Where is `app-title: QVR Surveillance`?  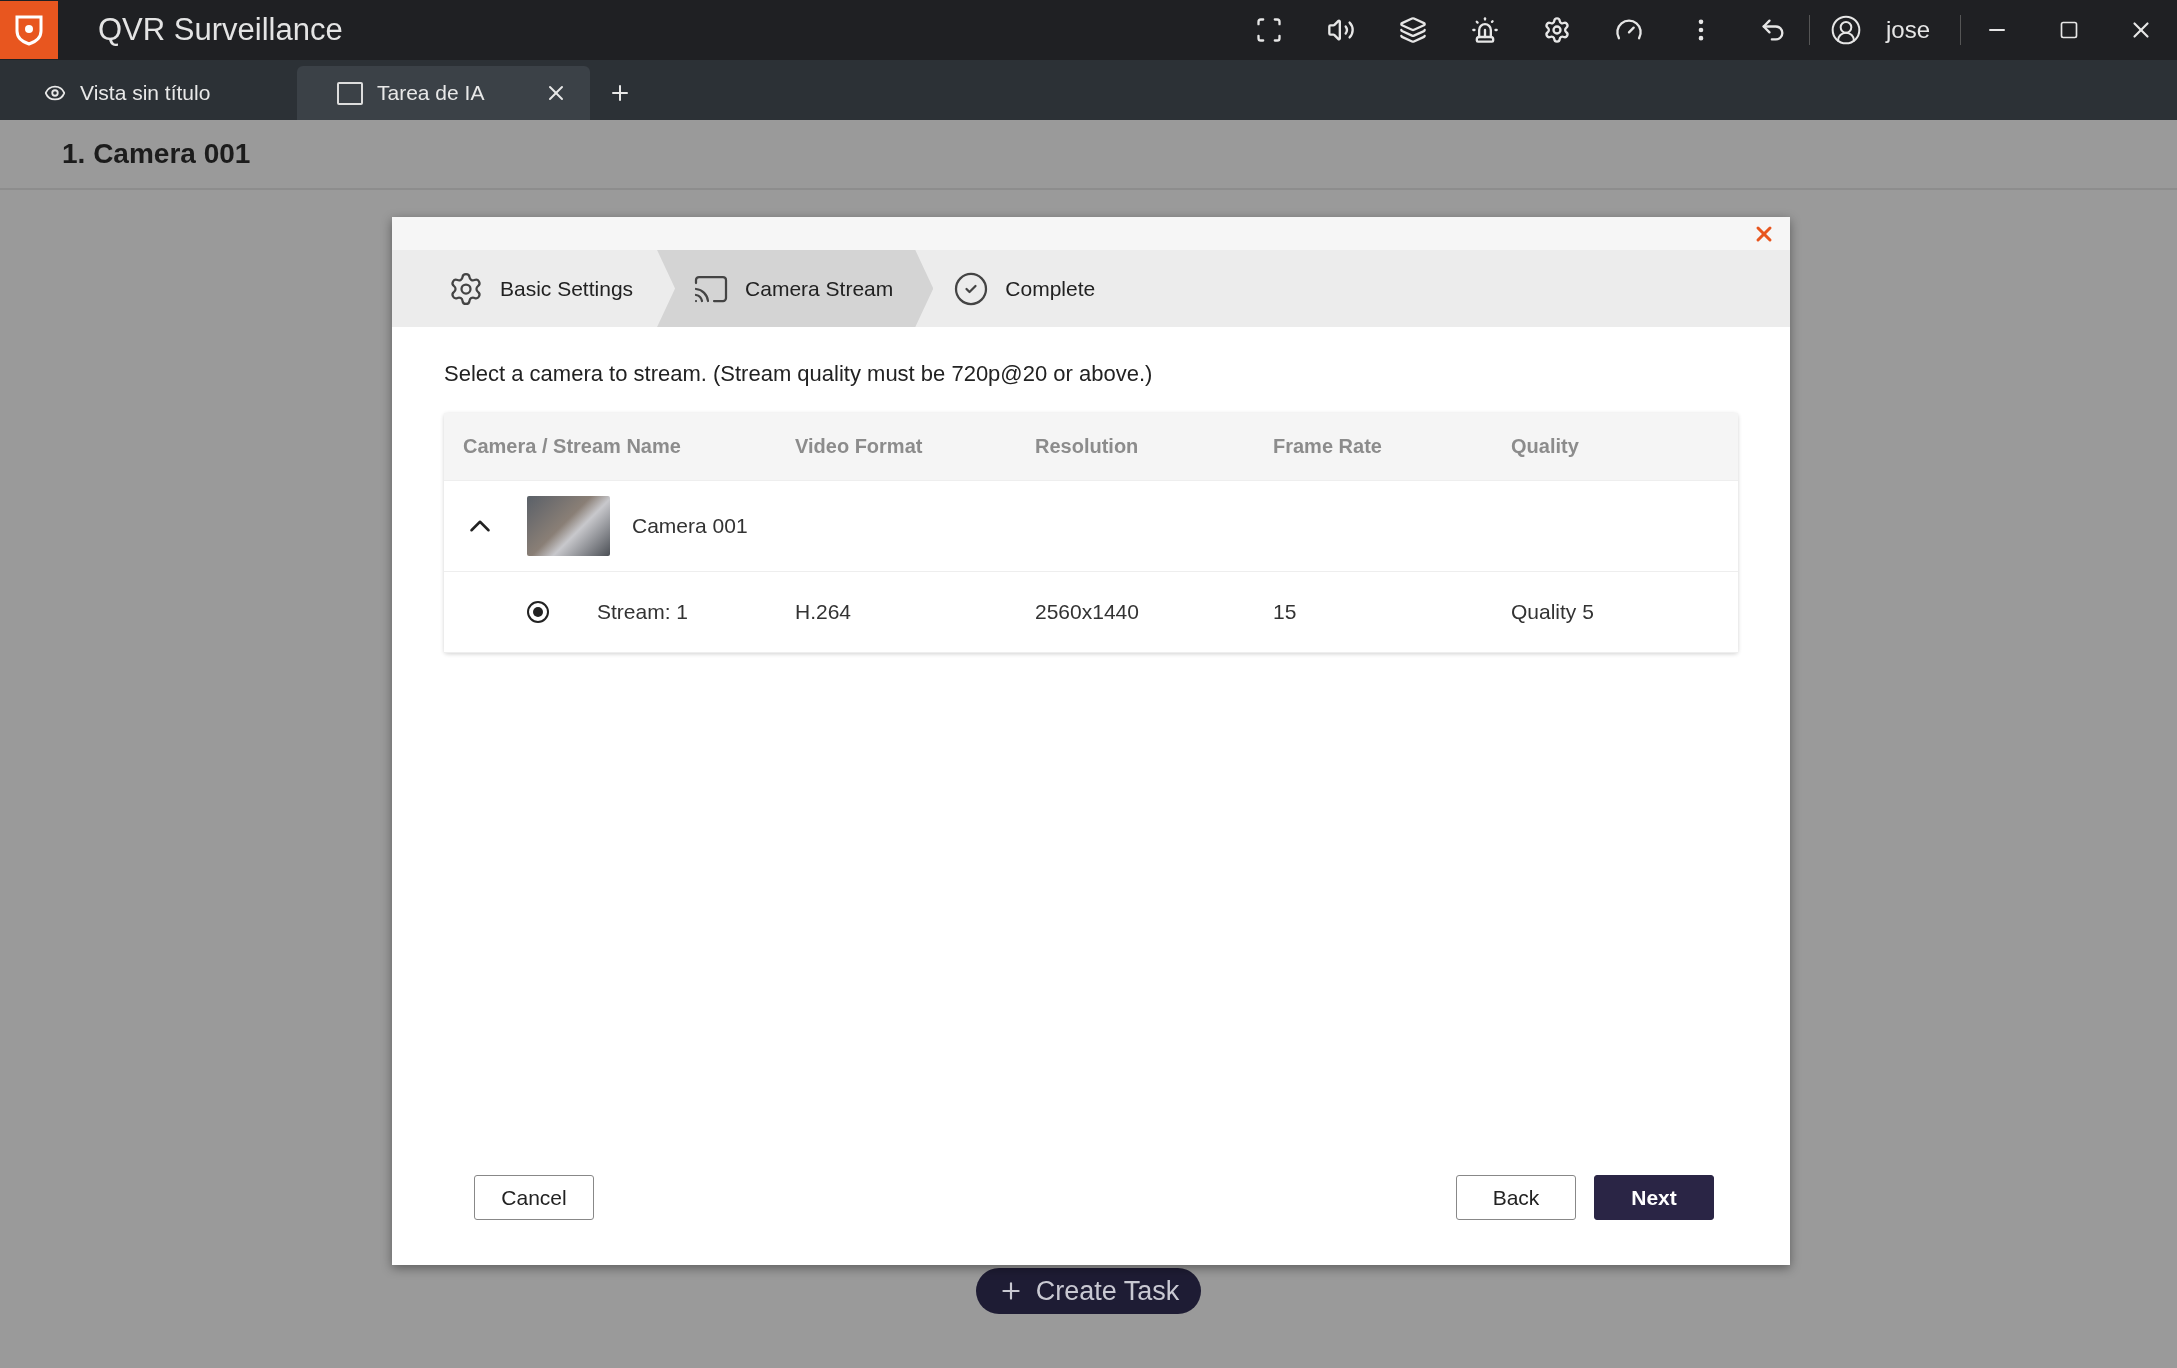 app-title: QVR Surveillance is located at coordinates (221, 30).